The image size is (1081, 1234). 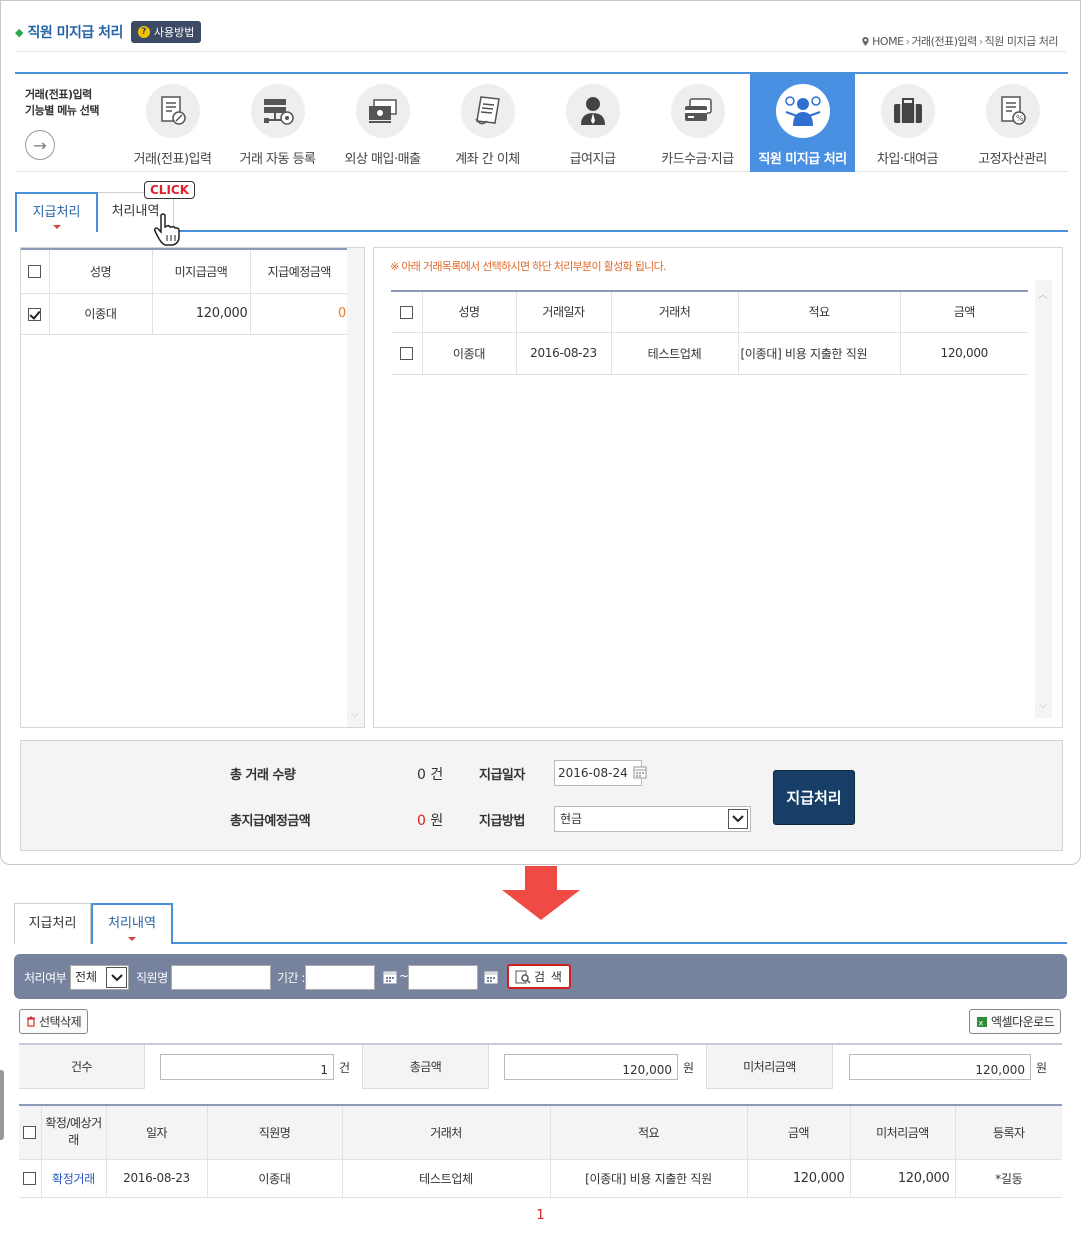 What do you see at coordinates (944, 41) in the screenshot?
I see `breadcrumb-section: 거래(전표)입력` at bounding box center [944, 41].